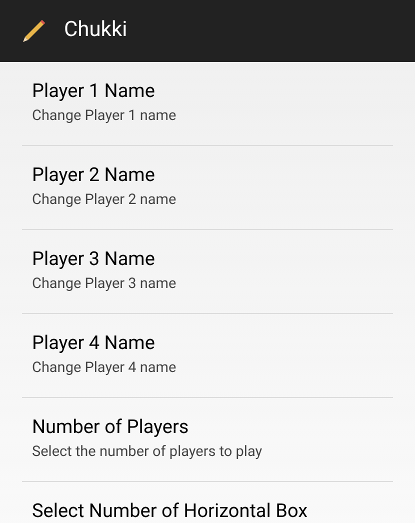 The height and width of the screenshot is (523, 415). What do you see at coordinates (94, 343) in the screenshot?
I see `preference-title: Player 4 Name` at bounding box center [94, 343].